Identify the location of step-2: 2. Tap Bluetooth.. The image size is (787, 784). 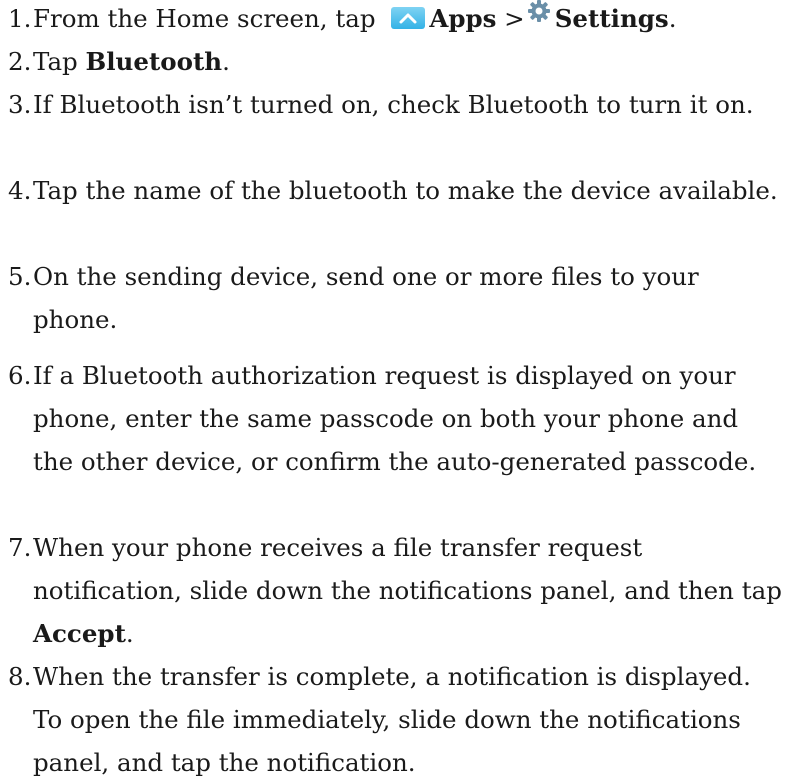
(395, 61).